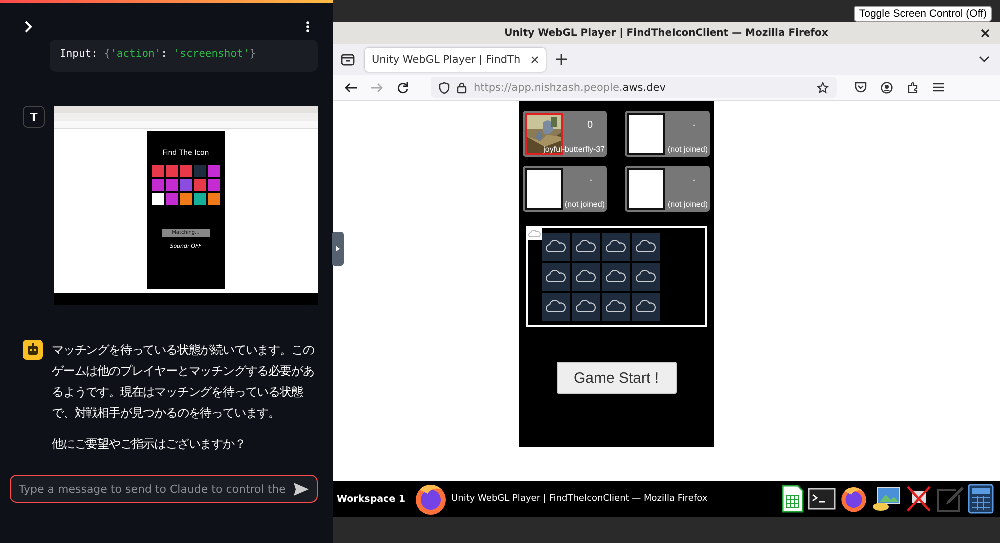 This screenshot has width=1000, height=543. I want to click on user-avatar: T, so click(34, 117).